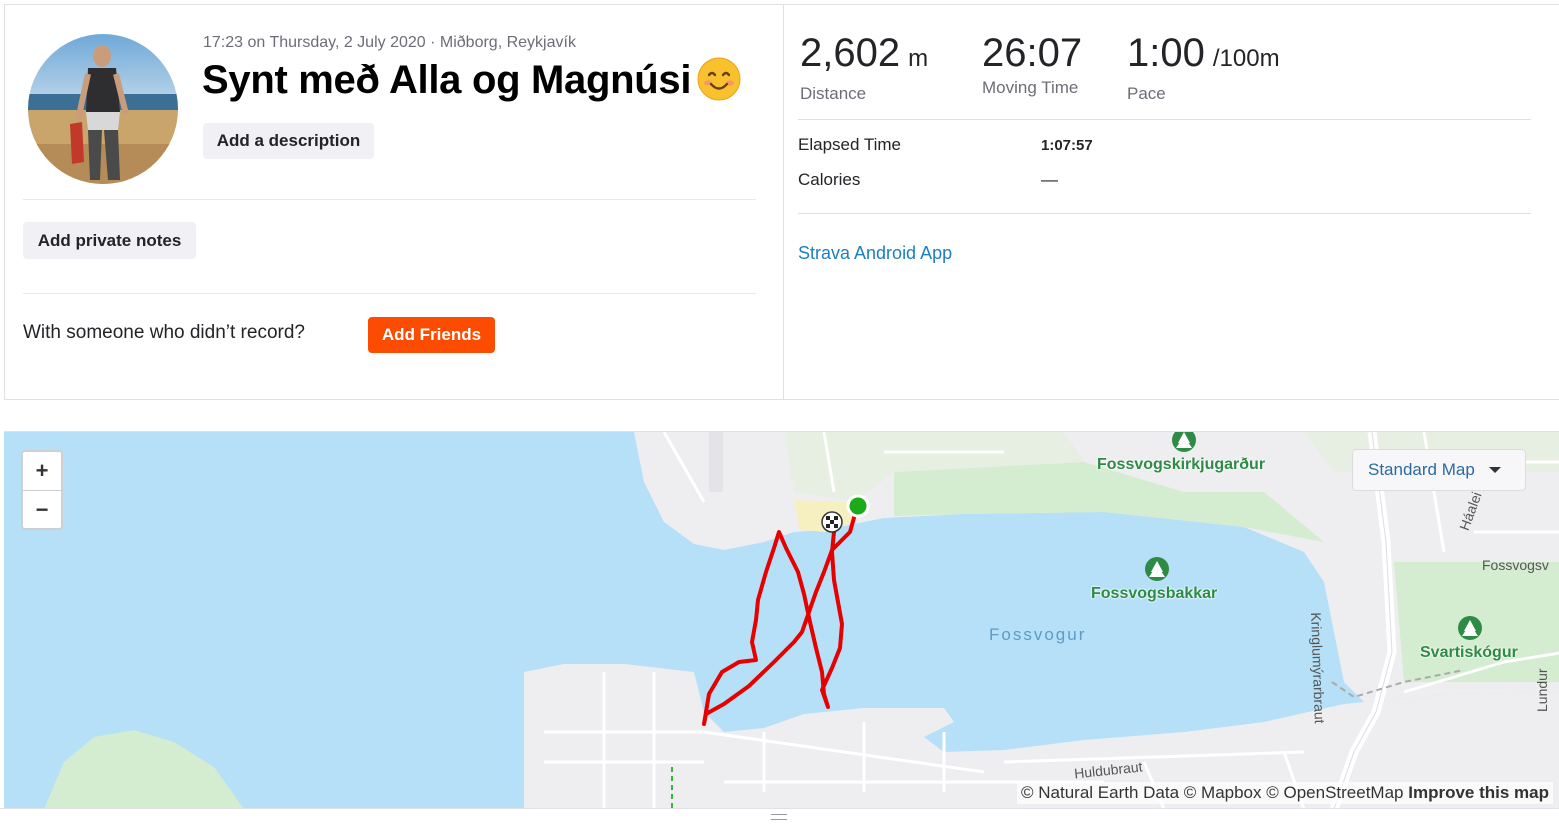  I want to click on moving-time-value: 26:07, so click(1032, 53).